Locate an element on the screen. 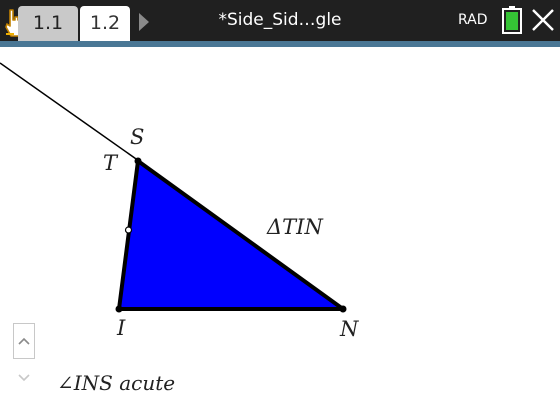 Image resolution: width=560 pixels, height=420 pixels. chevron-up-icon is located at coordinates (24, 341).